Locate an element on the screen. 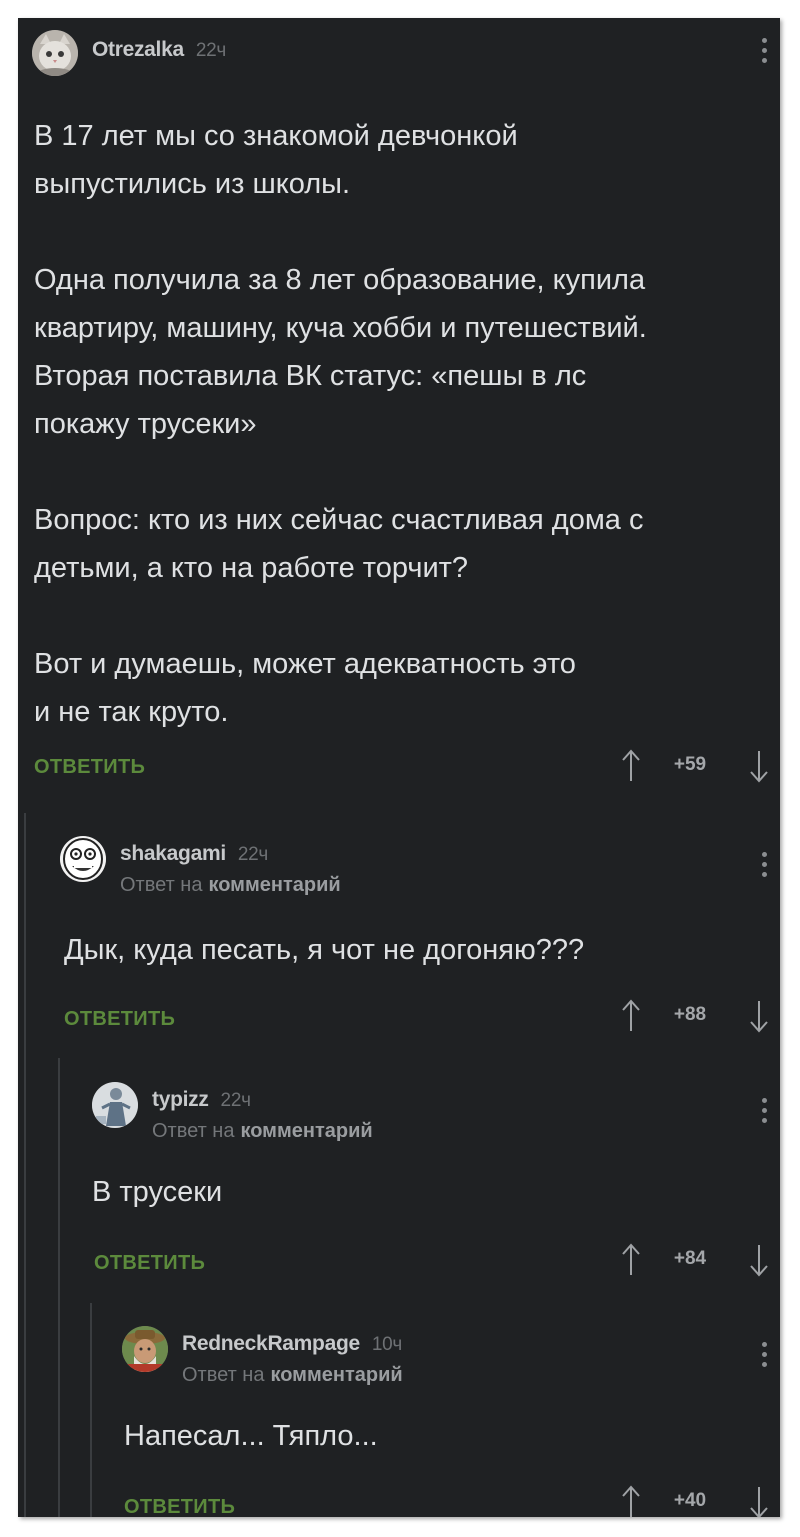 This screenshot has height=1537, width=800. username-text: RedneckRampage is located at coordinates (271, 1343).